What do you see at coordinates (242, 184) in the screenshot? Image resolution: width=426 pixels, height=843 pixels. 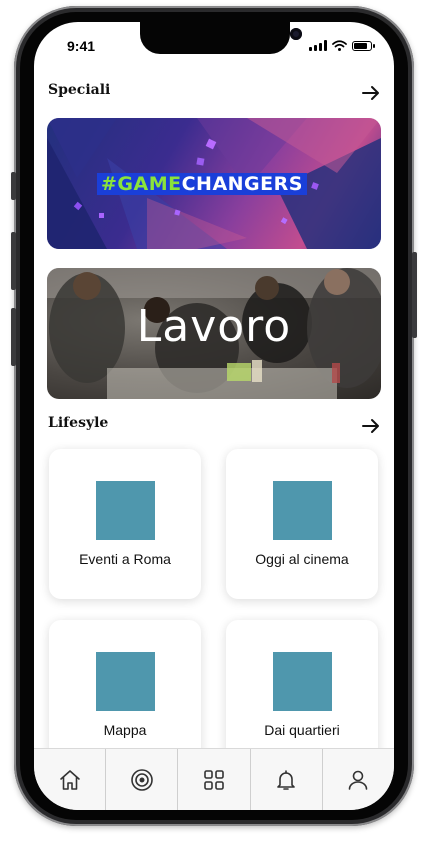 I see `gamechangers-logo-rest: CHANGERS` at bounding box center [242, 184].